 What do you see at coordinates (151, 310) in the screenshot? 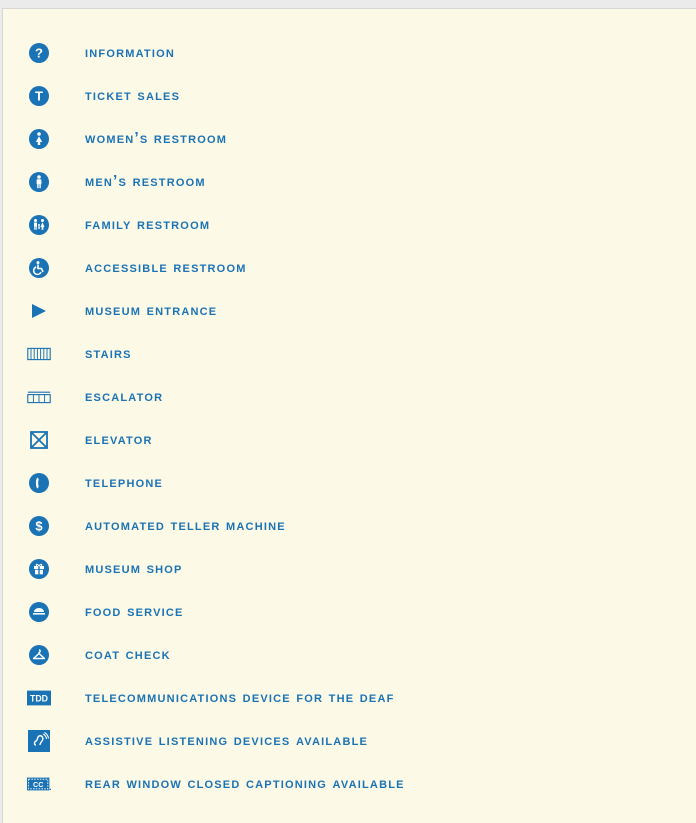
I see `legend-label: MUSEUM ENTRANCE` at bounding box center [151, 310].